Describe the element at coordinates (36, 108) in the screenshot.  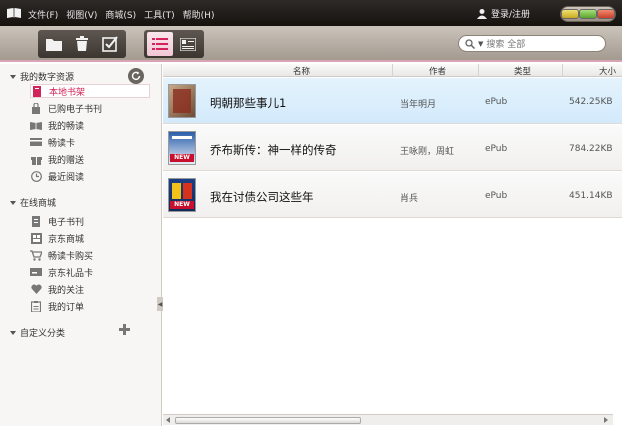
I see `lock-icon` at that location.